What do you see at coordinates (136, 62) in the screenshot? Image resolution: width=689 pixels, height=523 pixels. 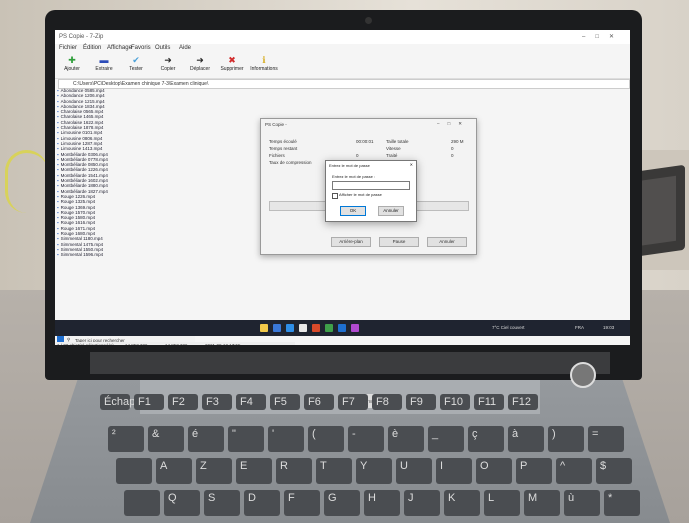 I see `toolbar-tester-button: ✔ Tester` at bounding box center [136, 62].